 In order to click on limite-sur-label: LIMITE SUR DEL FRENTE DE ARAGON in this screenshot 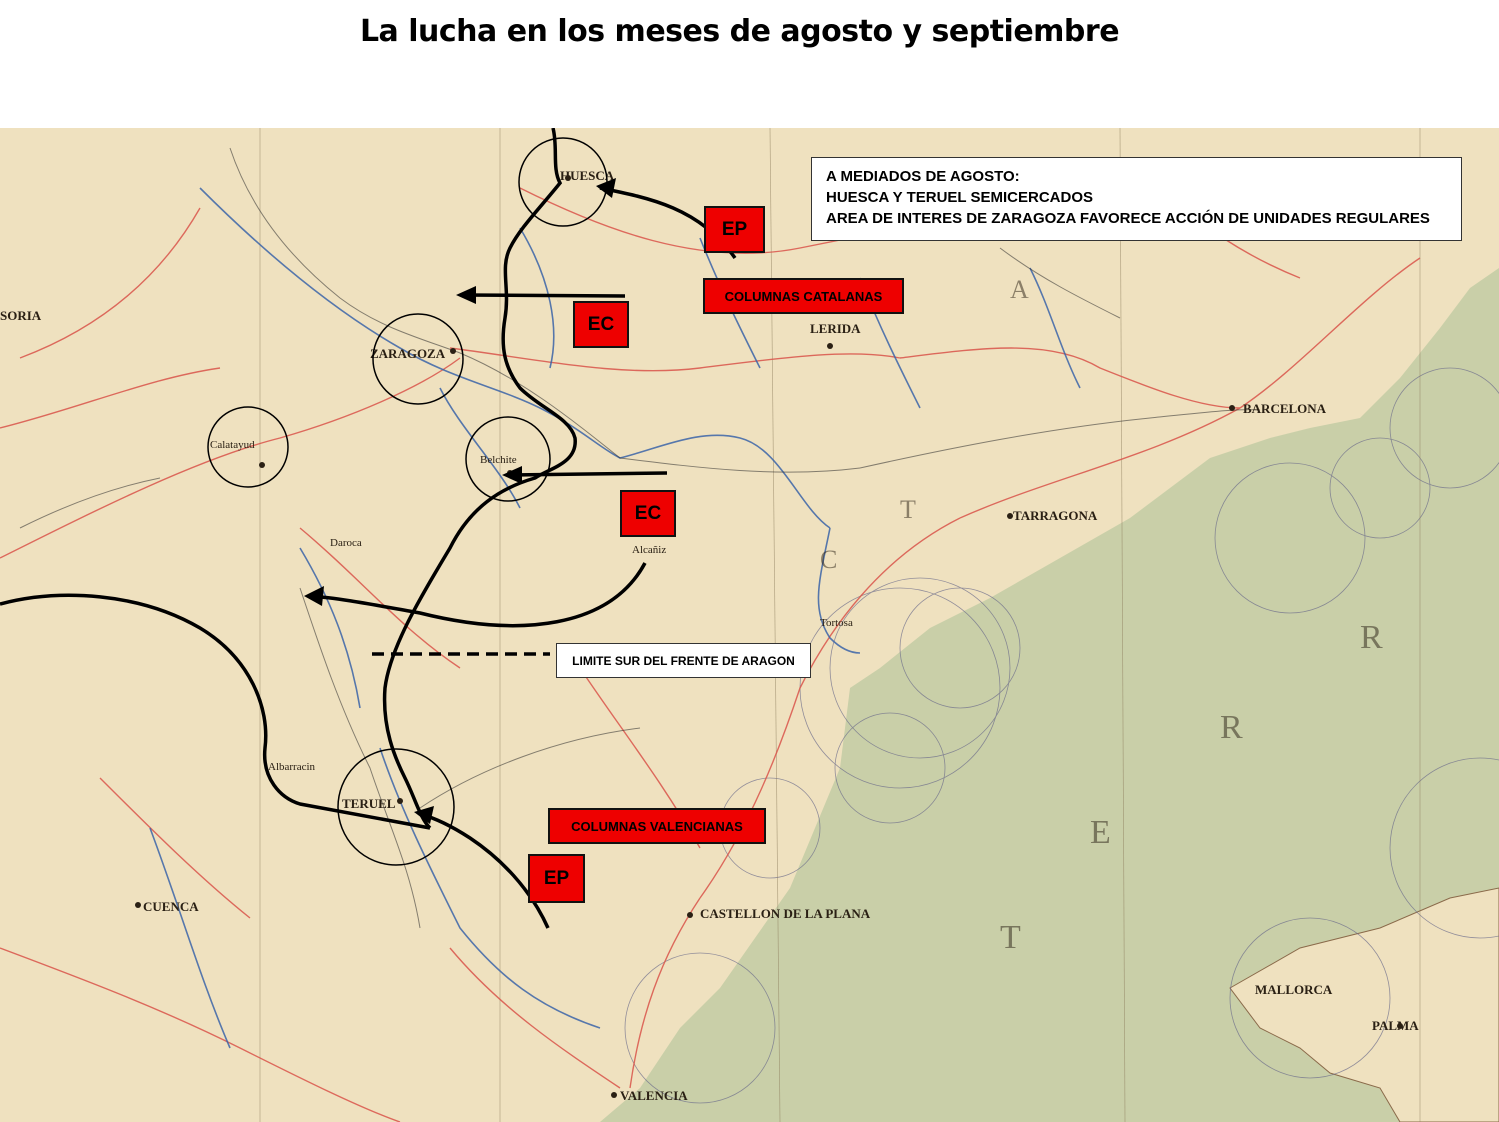, I will do `click(683, 660)`.